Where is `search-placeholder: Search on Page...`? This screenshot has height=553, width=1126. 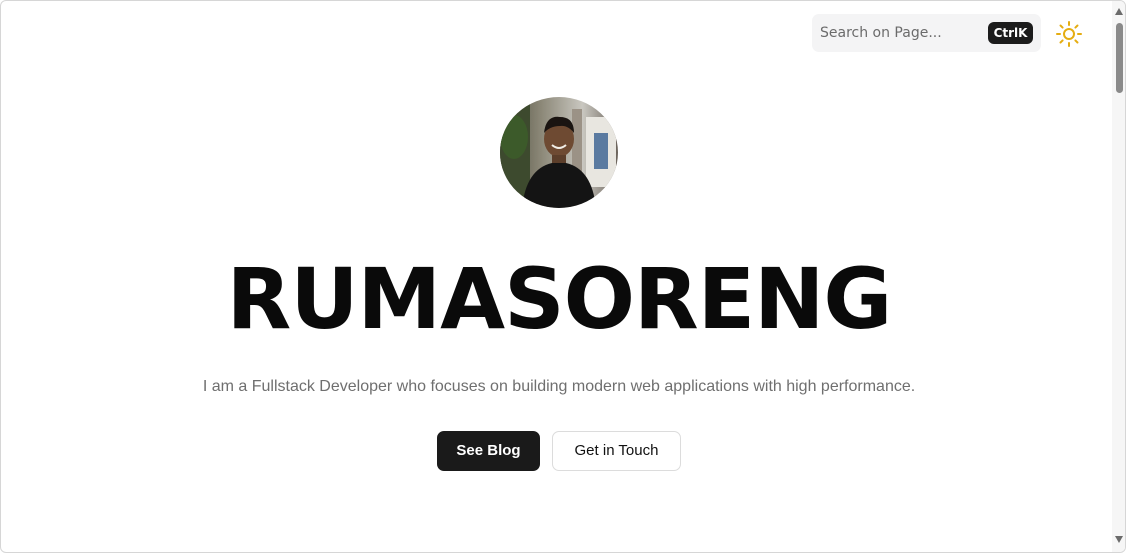 search-placeholder: Search on Page... is located at coordinates (881, 33).